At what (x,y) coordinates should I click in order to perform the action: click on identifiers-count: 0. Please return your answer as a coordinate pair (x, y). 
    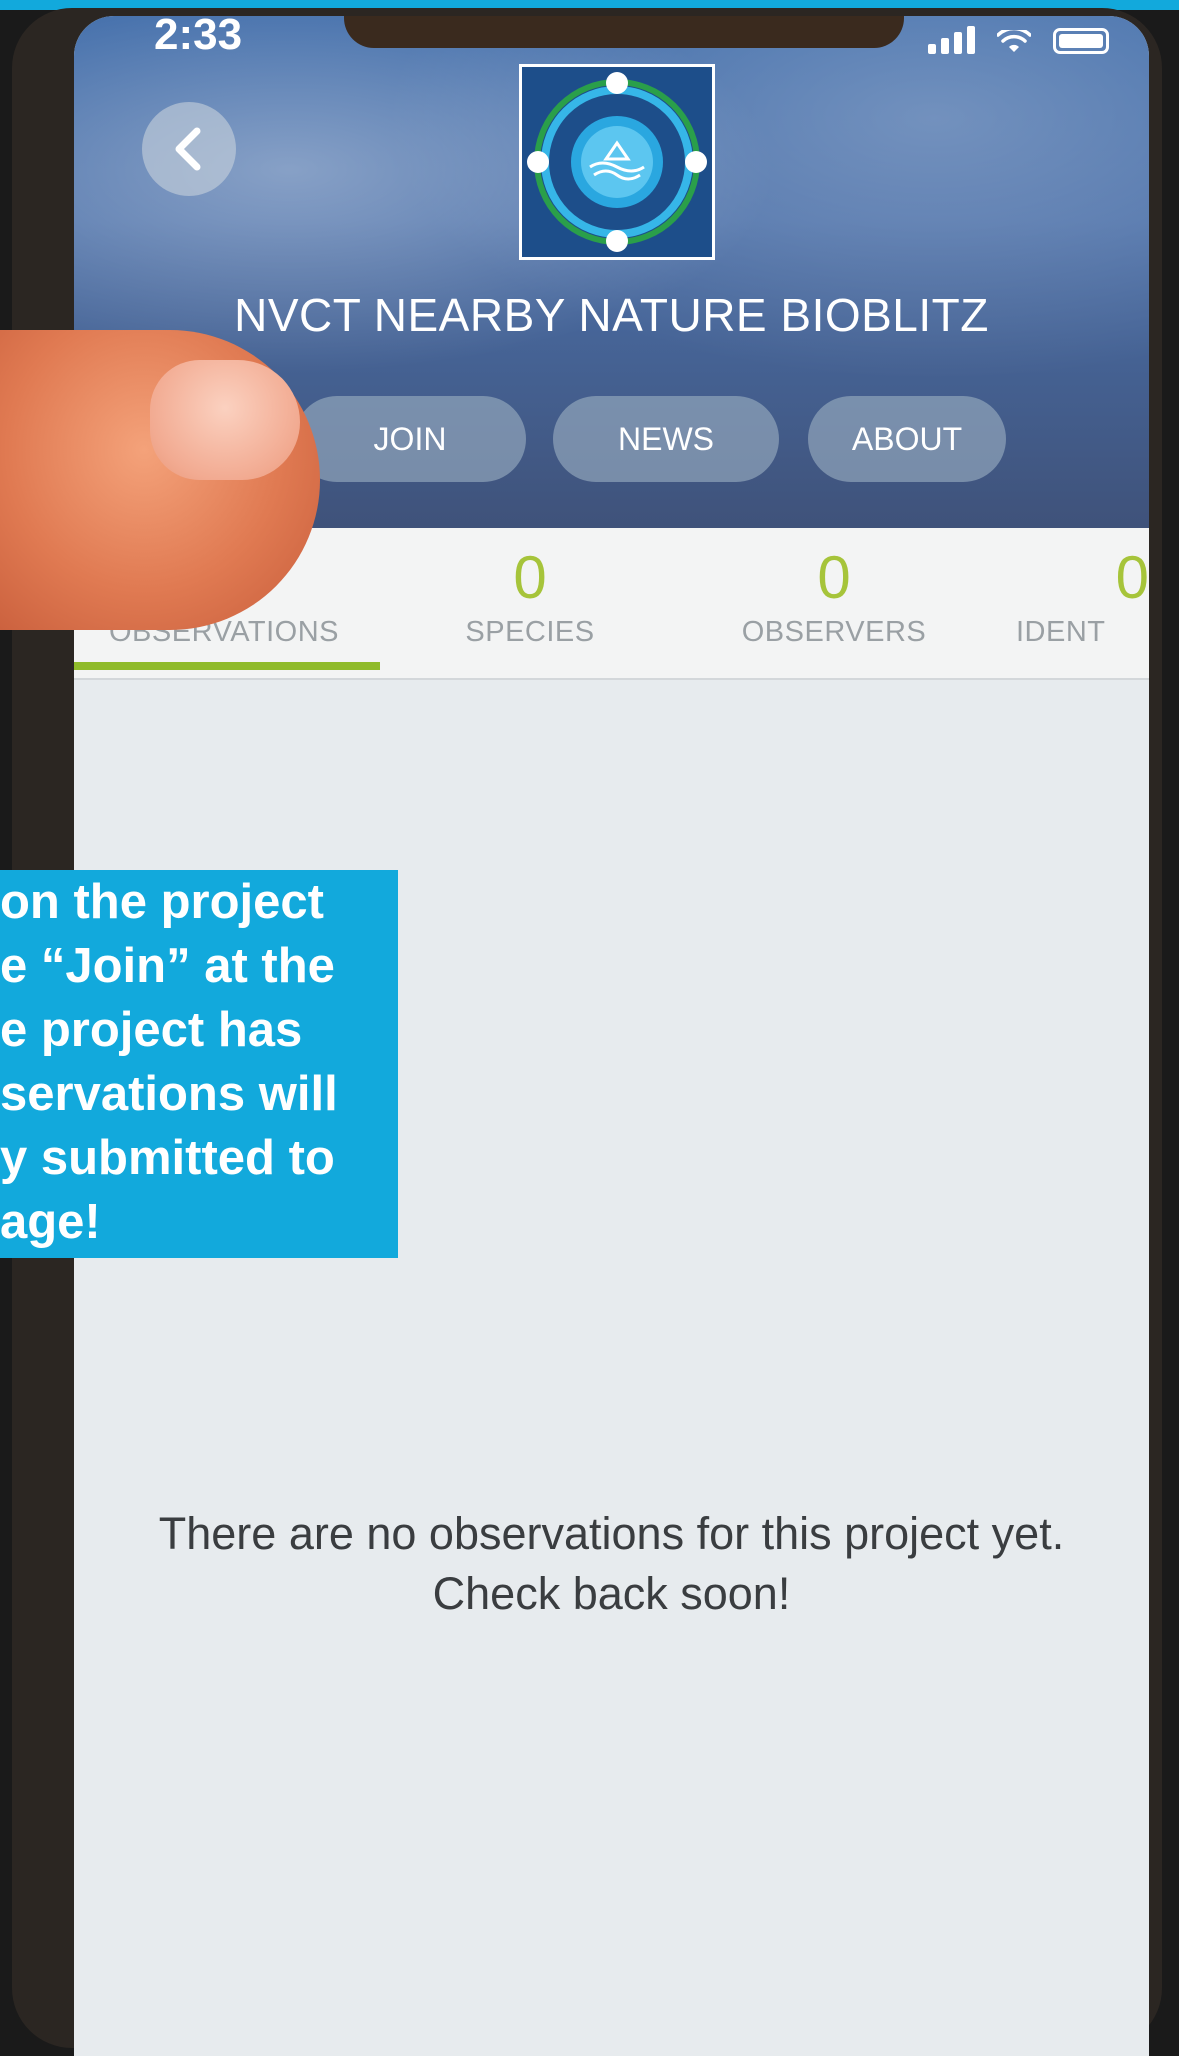
    Looking at the image, I should click on (1132, 577).